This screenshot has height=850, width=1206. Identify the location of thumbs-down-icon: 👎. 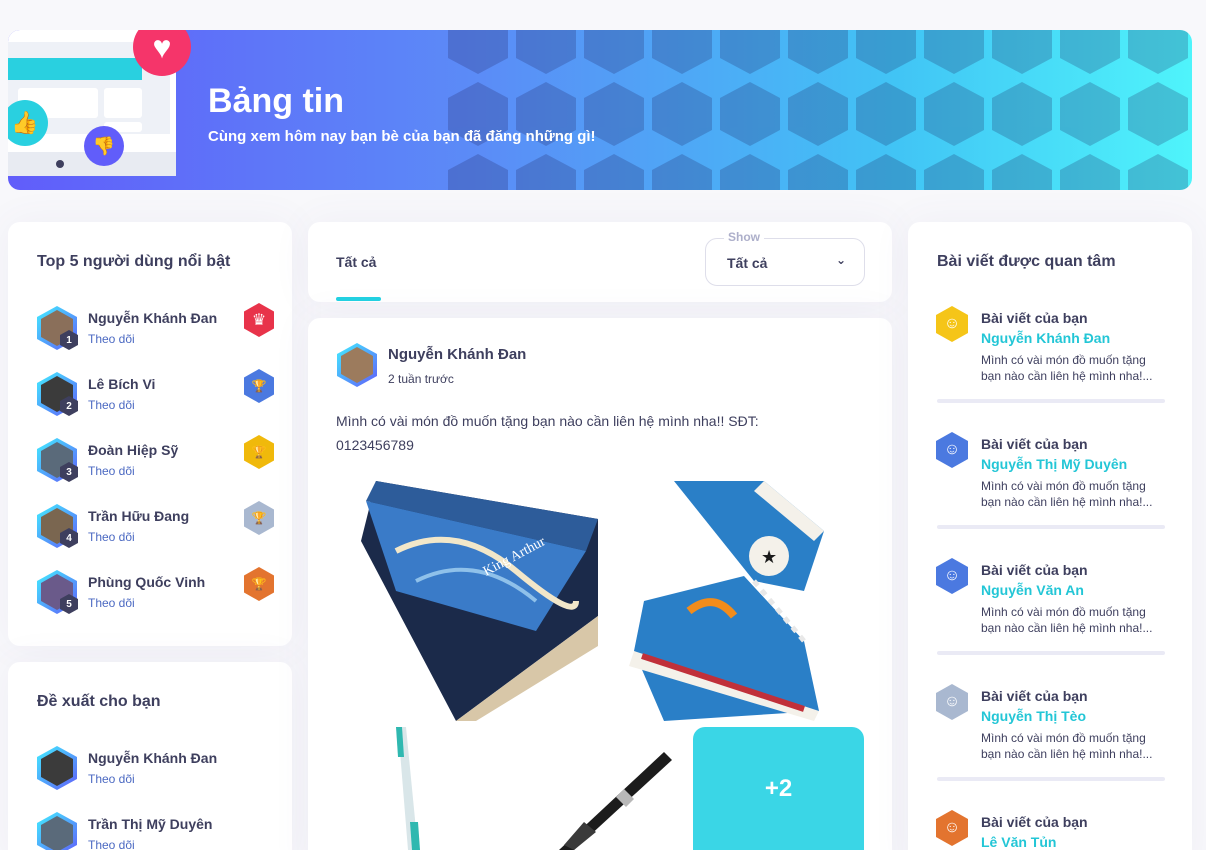
(104, 146).